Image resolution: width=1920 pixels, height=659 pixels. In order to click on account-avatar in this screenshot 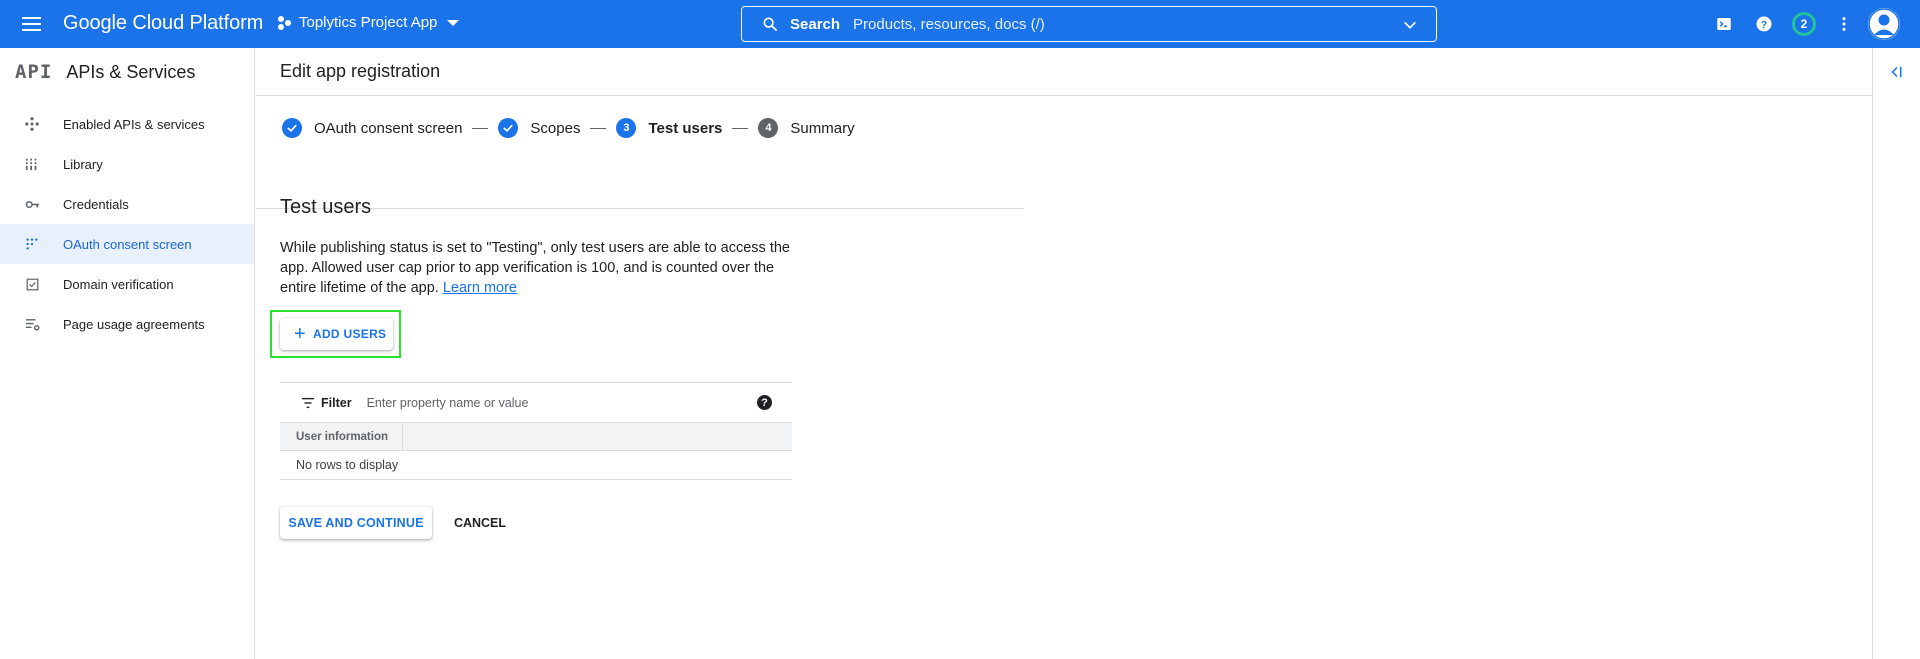, I will do `click(1884, 24)`.